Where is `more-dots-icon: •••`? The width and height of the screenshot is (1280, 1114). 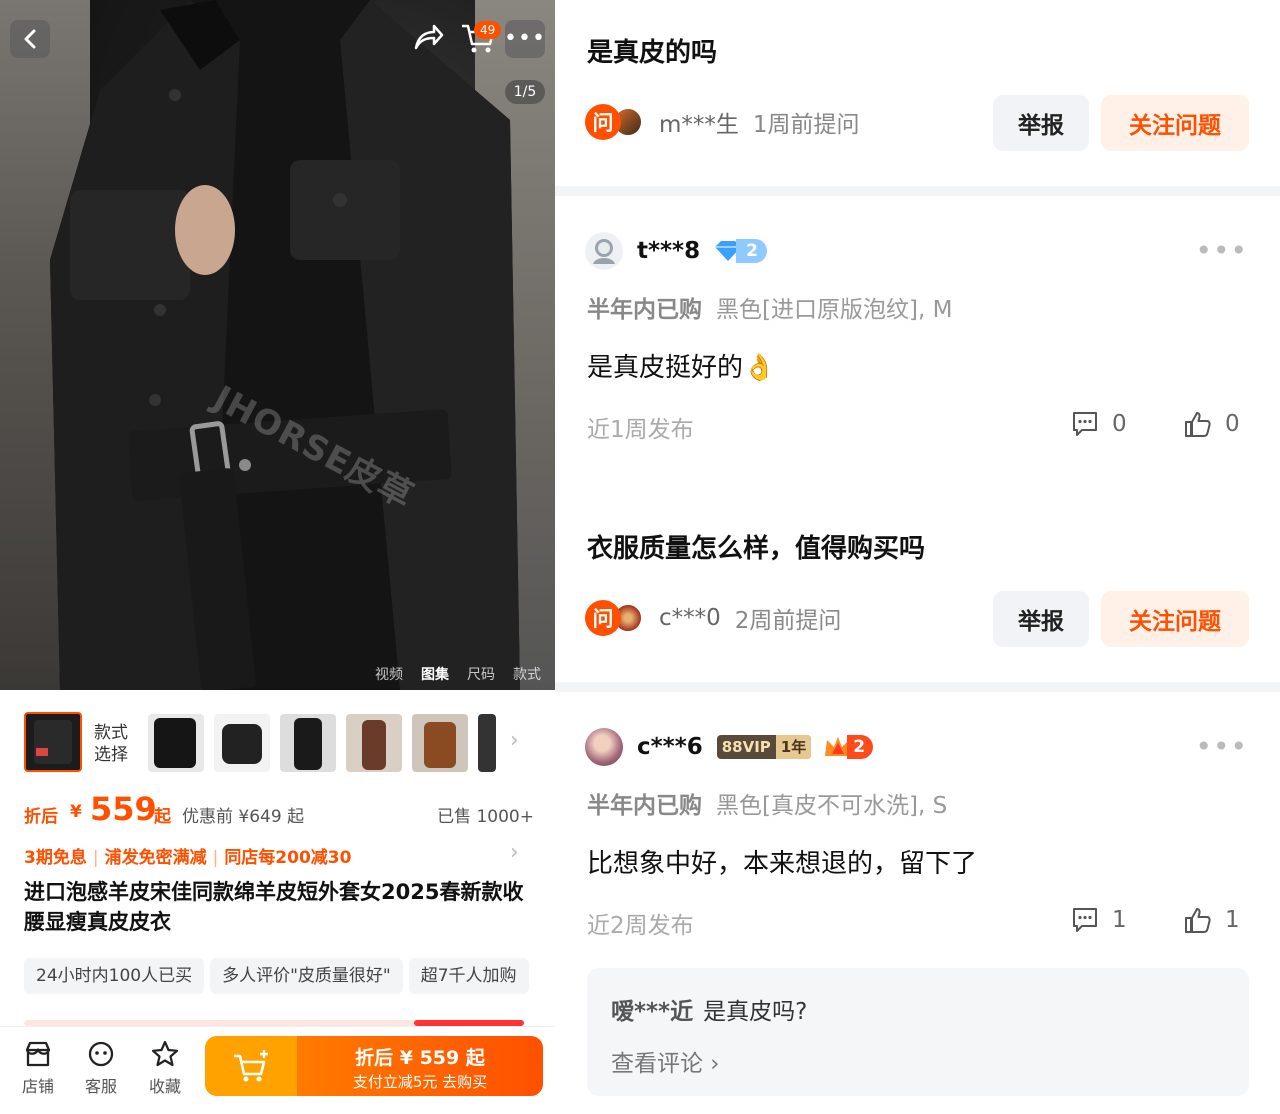 more-dots-icon: ••• is located at coordinates (525, 38).